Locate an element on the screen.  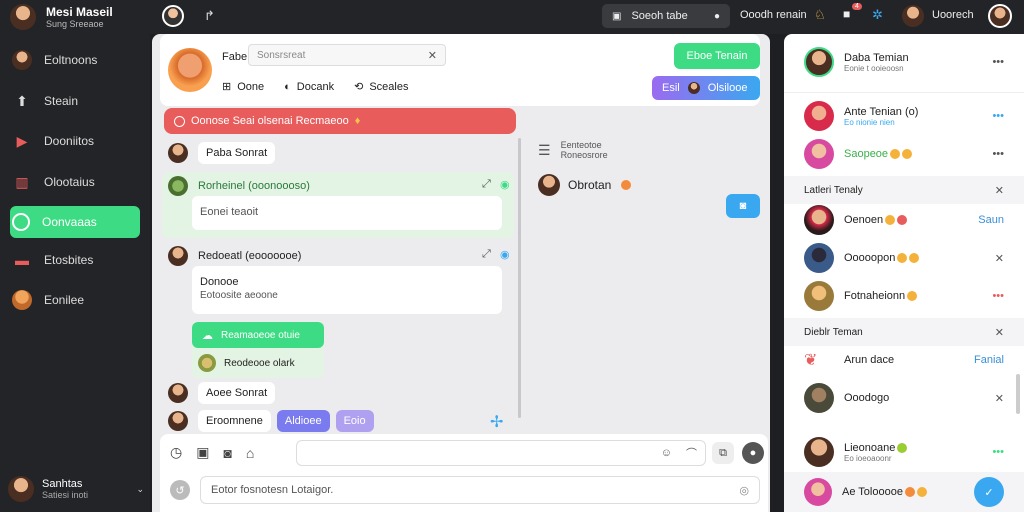
right-label: Uoorech is located at coordinates (953, 15).